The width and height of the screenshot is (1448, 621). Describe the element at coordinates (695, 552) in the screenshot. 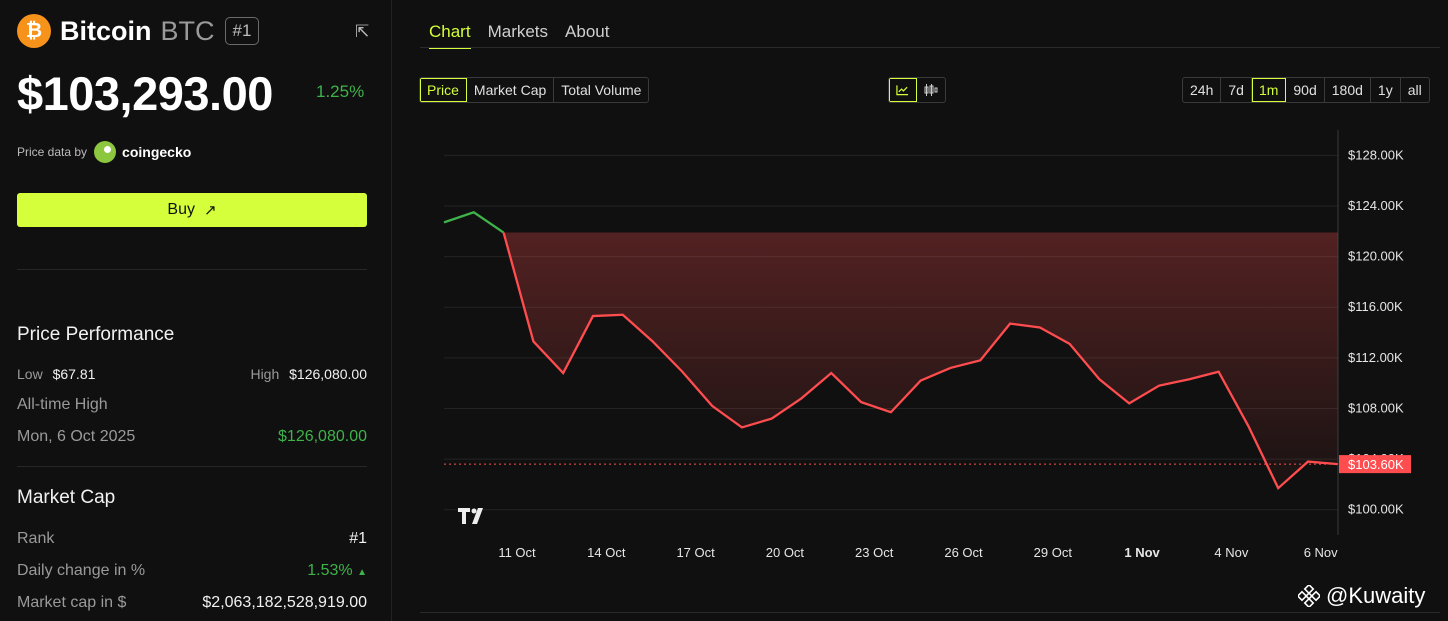

I see `x-tick-label: 17 Oct` at that location.